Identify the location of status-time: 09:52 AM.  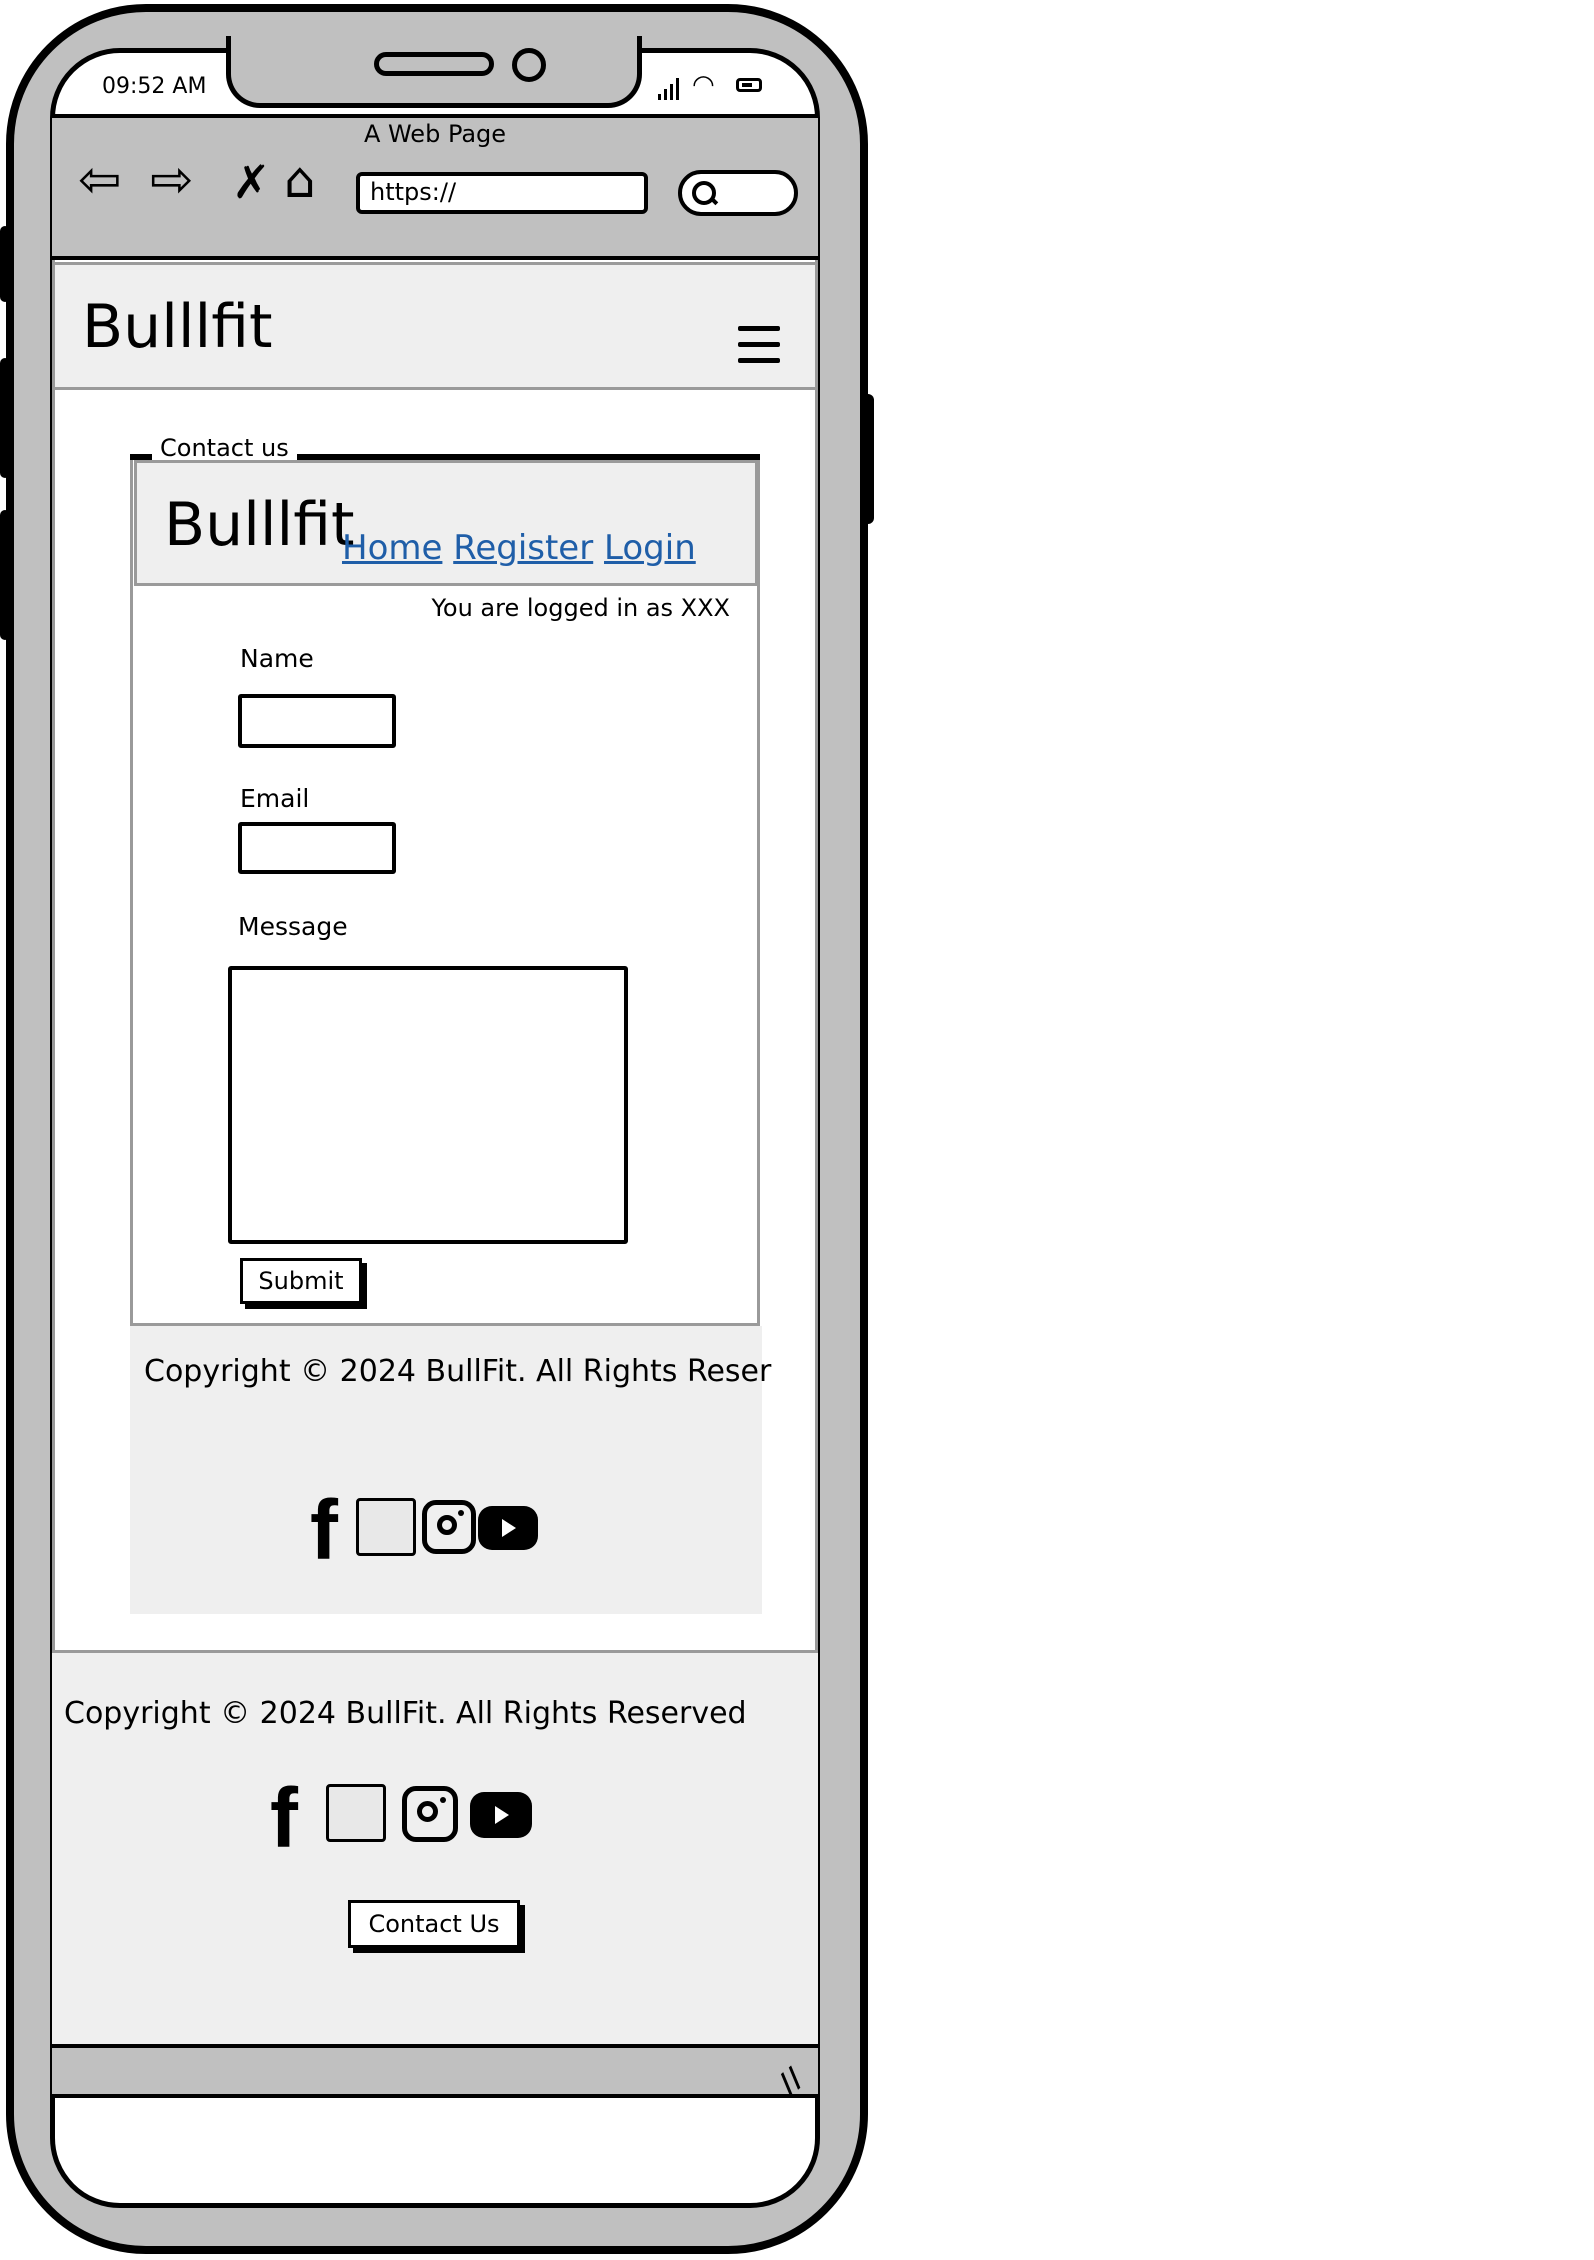
(154, 86).